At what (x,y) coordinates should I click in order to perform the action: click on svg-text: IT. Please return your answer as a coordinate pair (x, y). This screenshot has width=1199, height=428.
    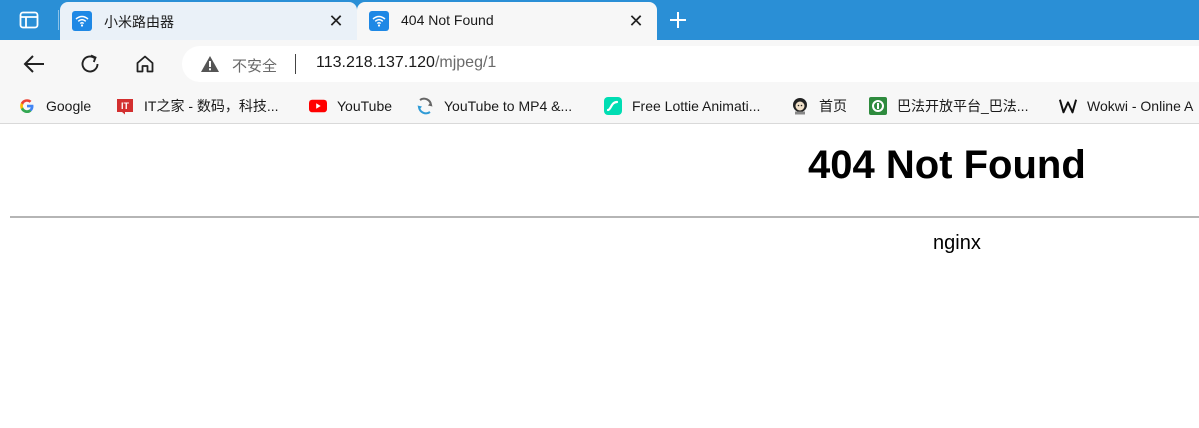
    Looking at the image, I should click on (125, 106).